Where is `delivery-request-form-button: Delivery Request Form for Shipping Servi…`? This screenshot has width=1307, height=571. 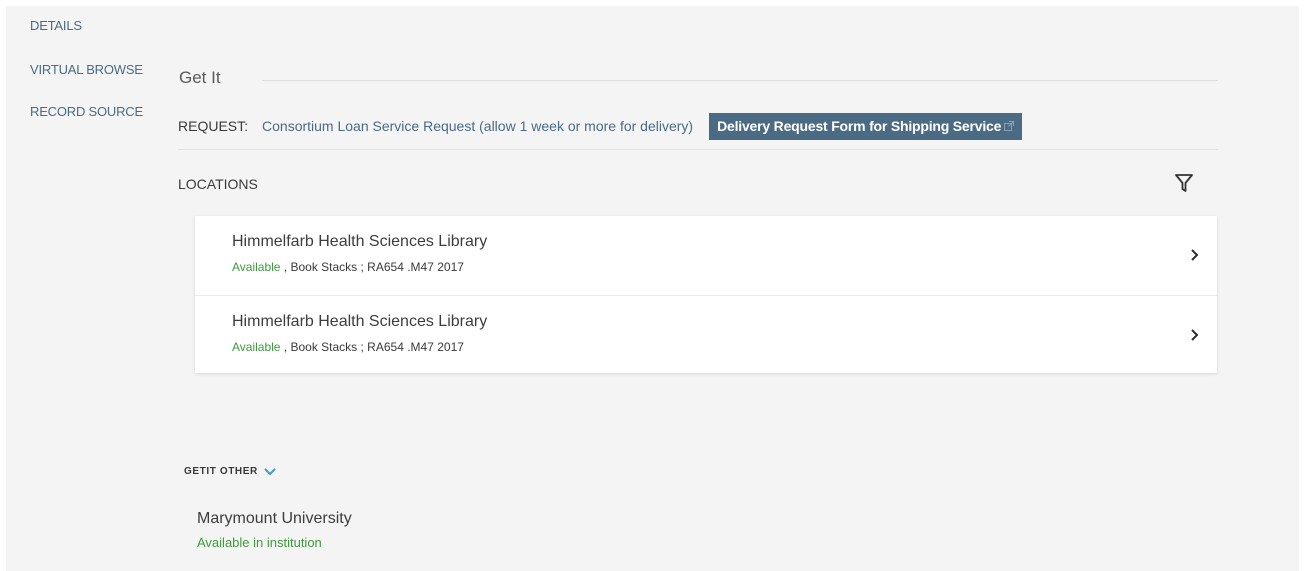 delivery-request-form-button: Delivery Request Form for Shipping Servi… is located at coordinates (866, 126).